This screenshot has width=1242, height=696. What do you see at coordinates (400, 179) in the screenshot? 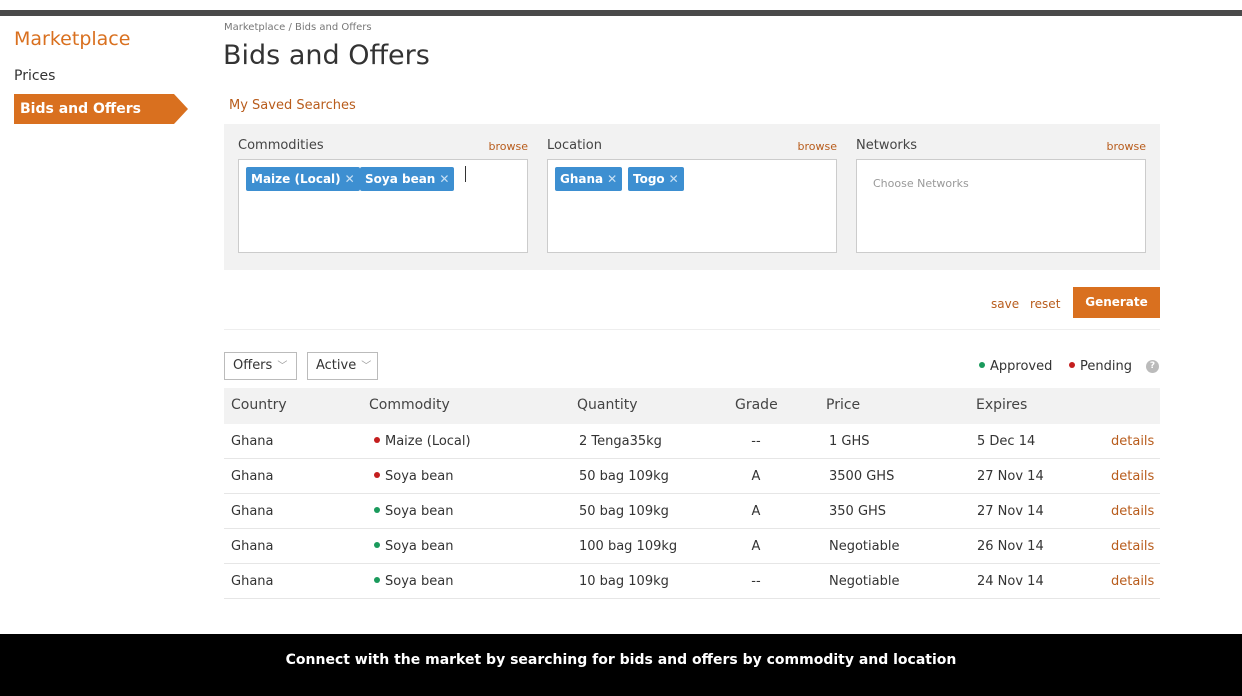
I see `tag-label: Soya bean` at bounding box center [400, 179].